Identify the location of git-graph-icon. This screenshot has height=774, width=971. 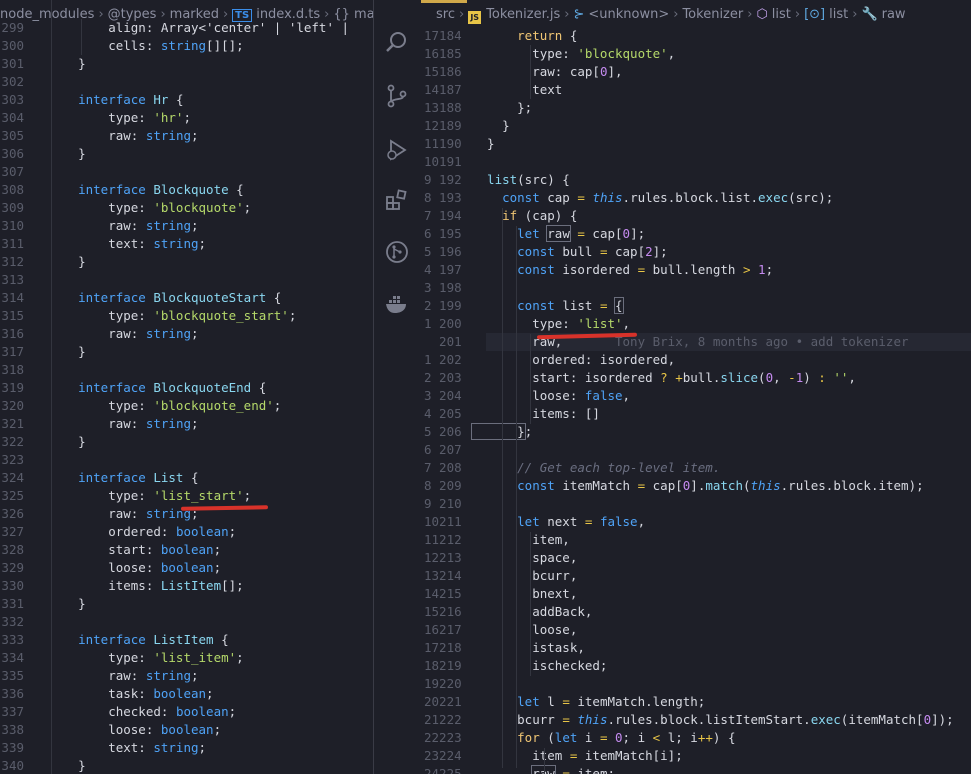
(397, 253).